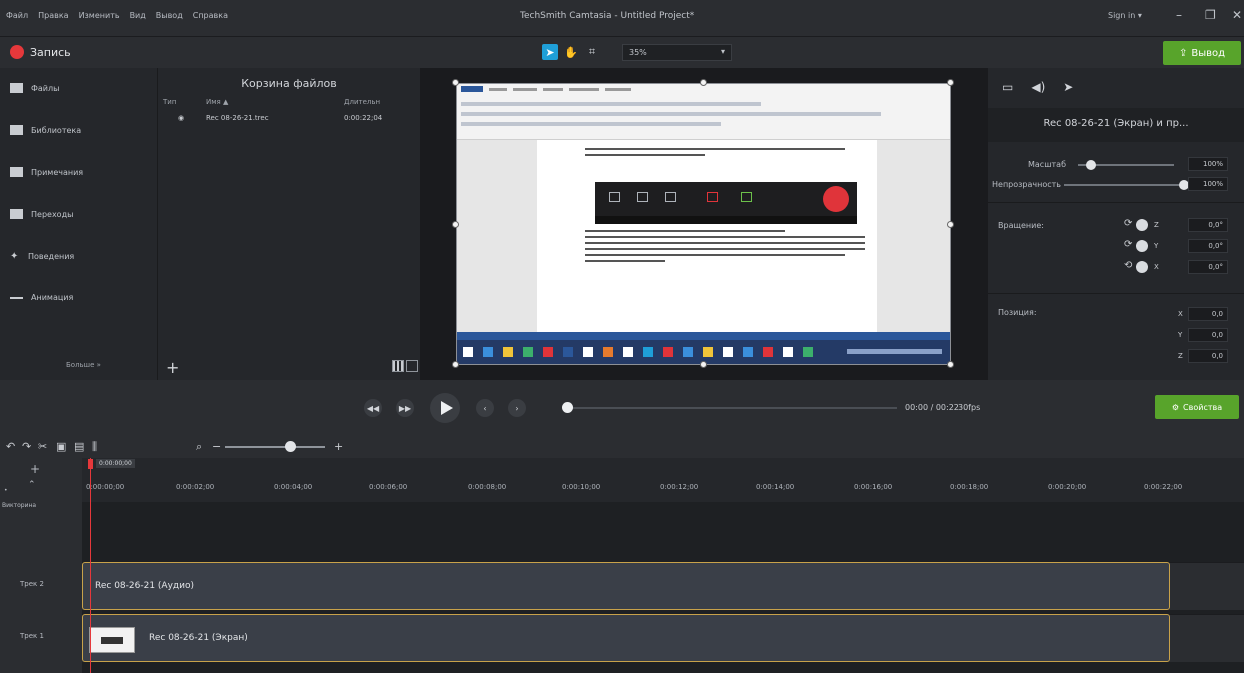 The image size is (1244, 673). I want to click on resize-handle-tr, so click(950, 82).